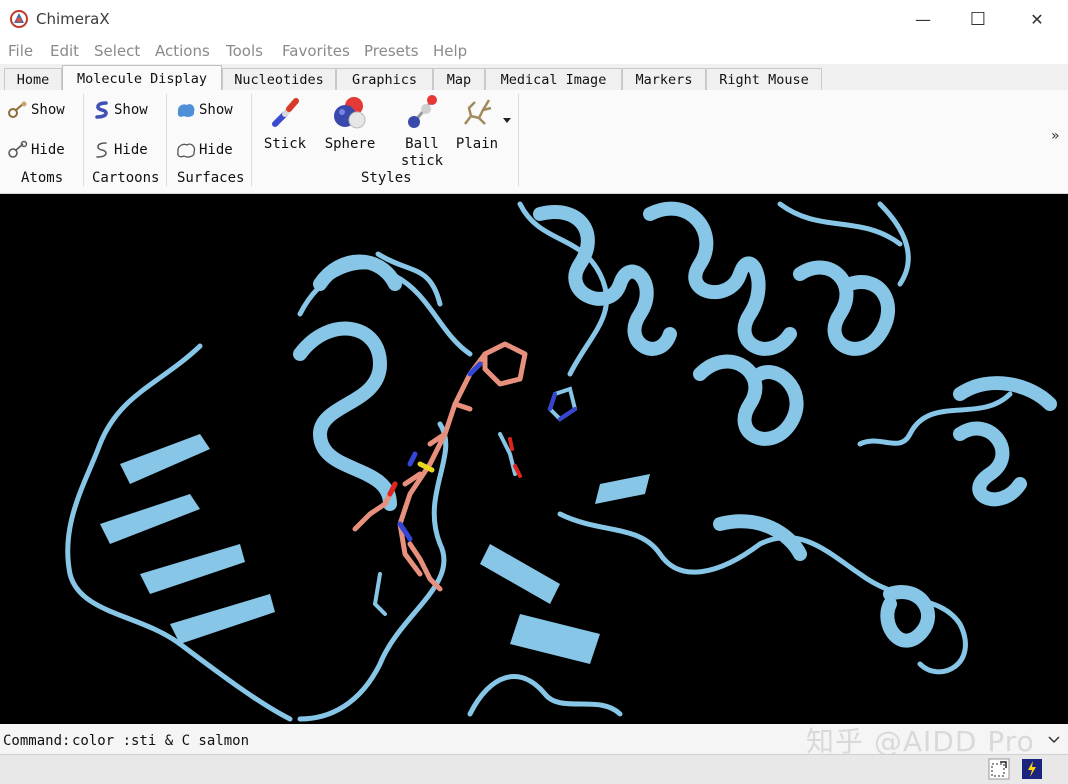 The width and height of the screenshot is (1068, 784). I want to click on title-bar: ChimeraX — ☐ ✕, so click(534, 19).